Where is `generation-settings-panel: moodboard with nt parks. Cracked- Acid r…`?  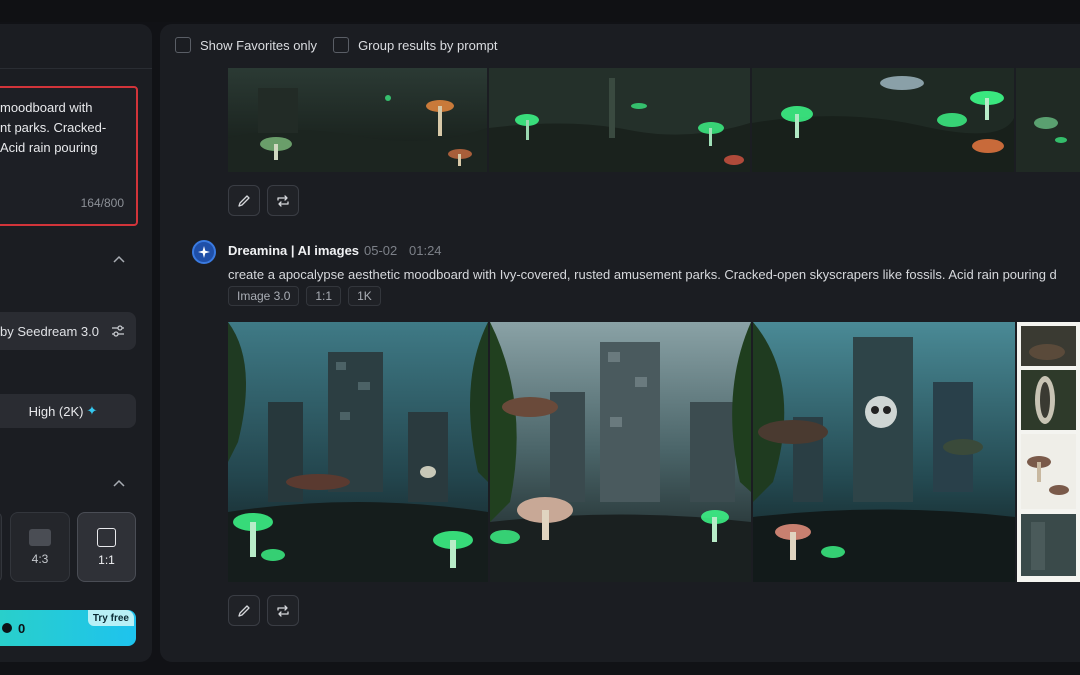
generation-settings-panel: moodboard with nt parks. Cracked- Acid r… is located at coordinates (76, 343).